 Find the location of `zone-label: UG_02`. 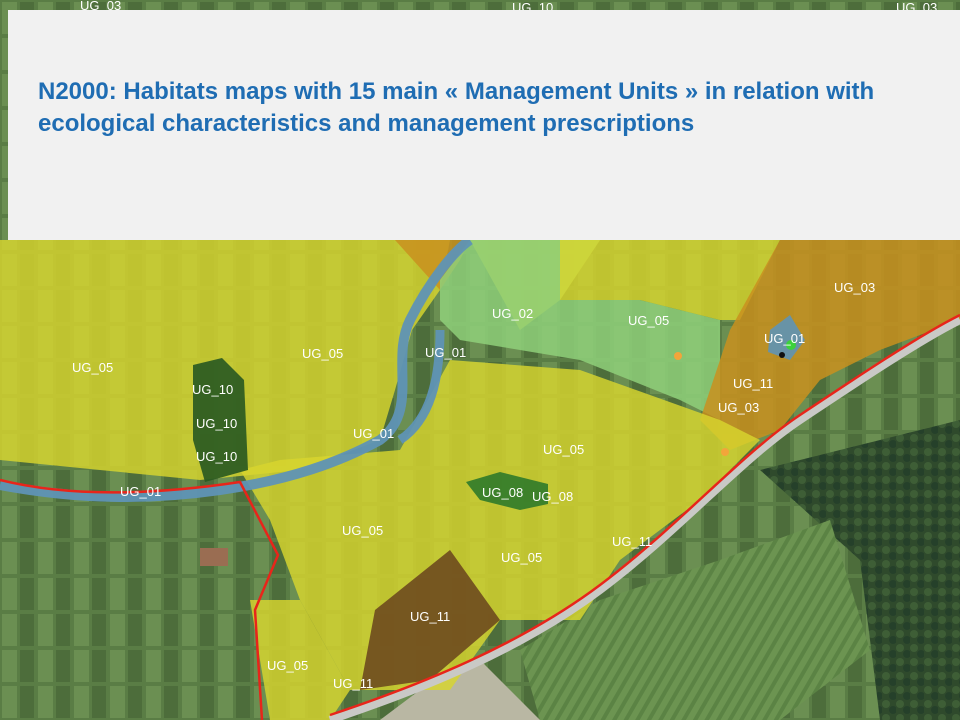

zone-label: UG_02 is located at coordinates (512, 313).